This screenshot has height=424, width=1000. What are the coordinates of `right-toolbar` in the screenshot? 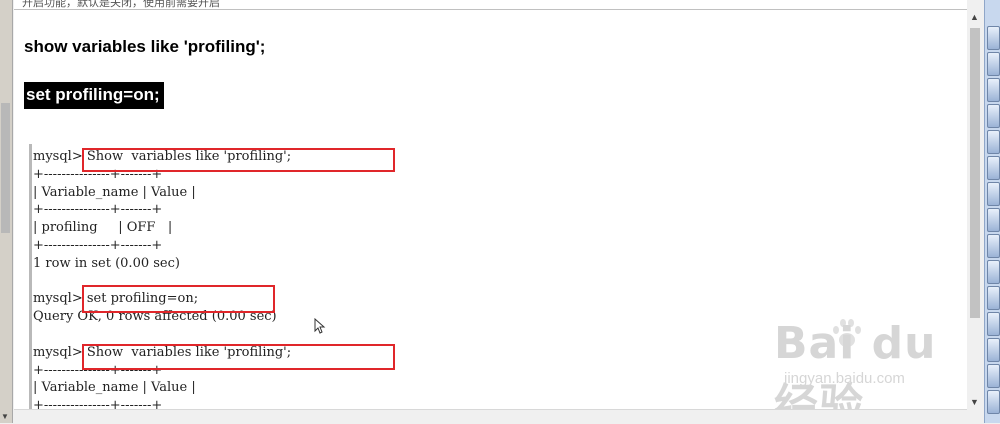 It's located at (992, 211).